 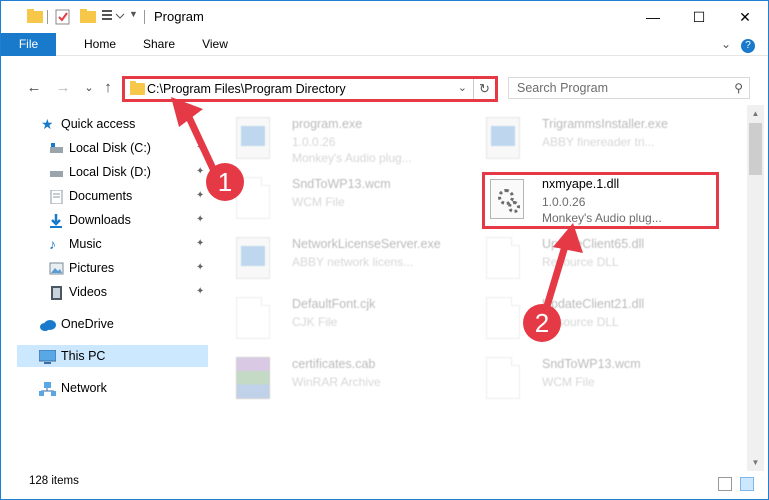 I want to click on annotation-badge-2: 2, so click(x=542, y=323).